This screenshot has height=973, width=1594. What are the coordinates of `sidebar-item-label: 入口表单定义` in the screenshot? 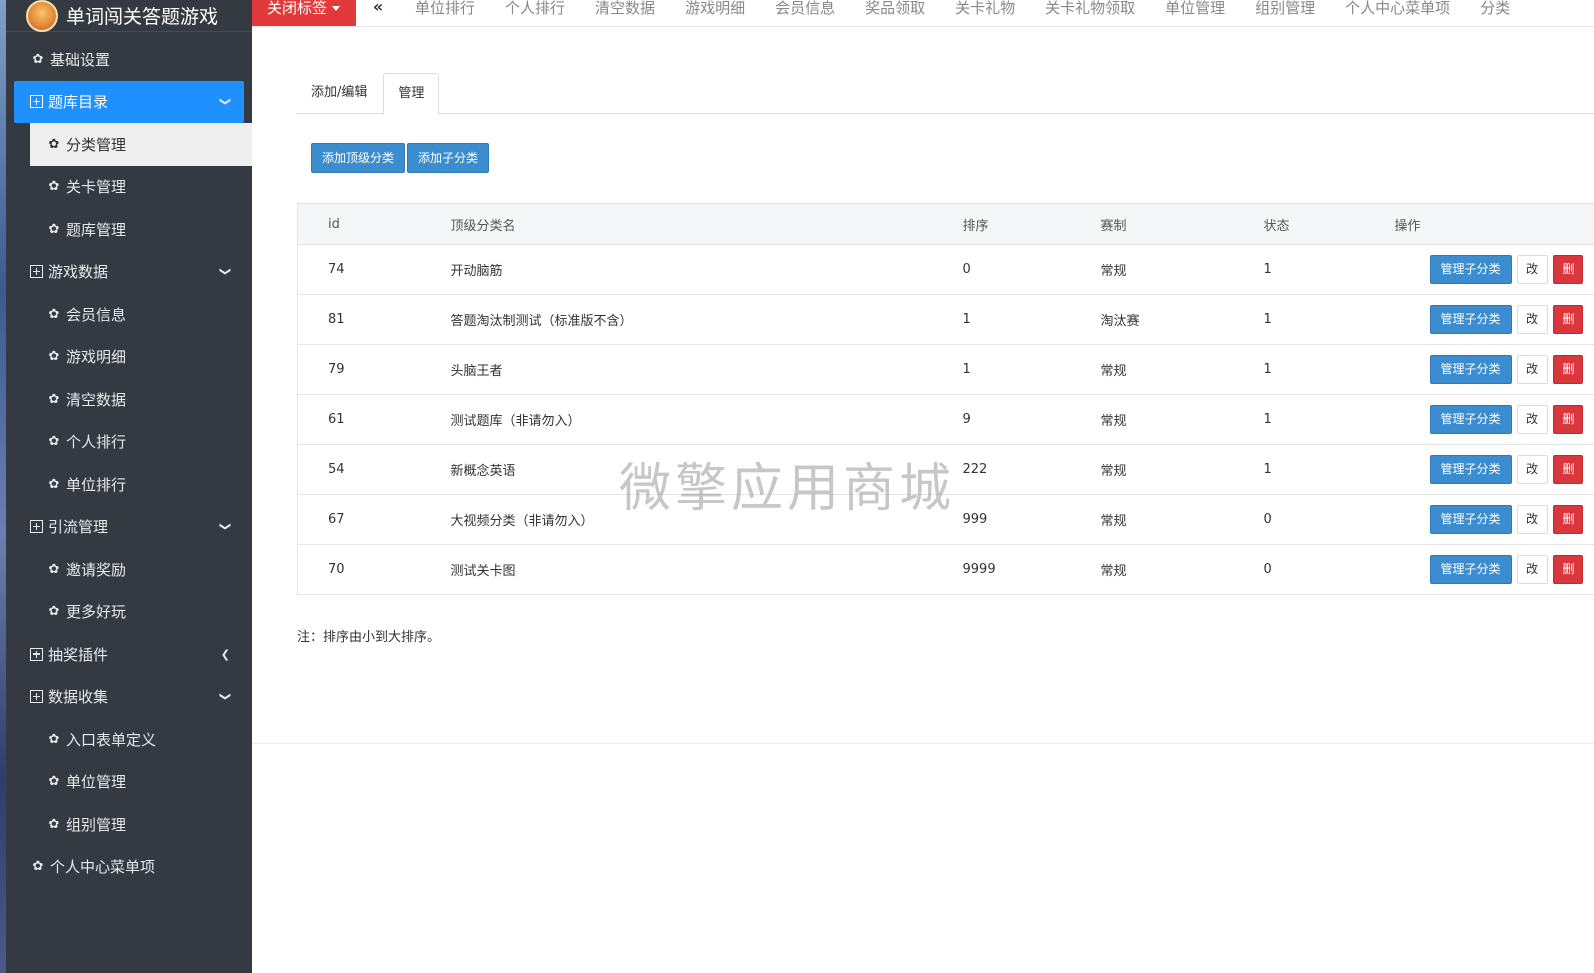 It's located at (111, 739).